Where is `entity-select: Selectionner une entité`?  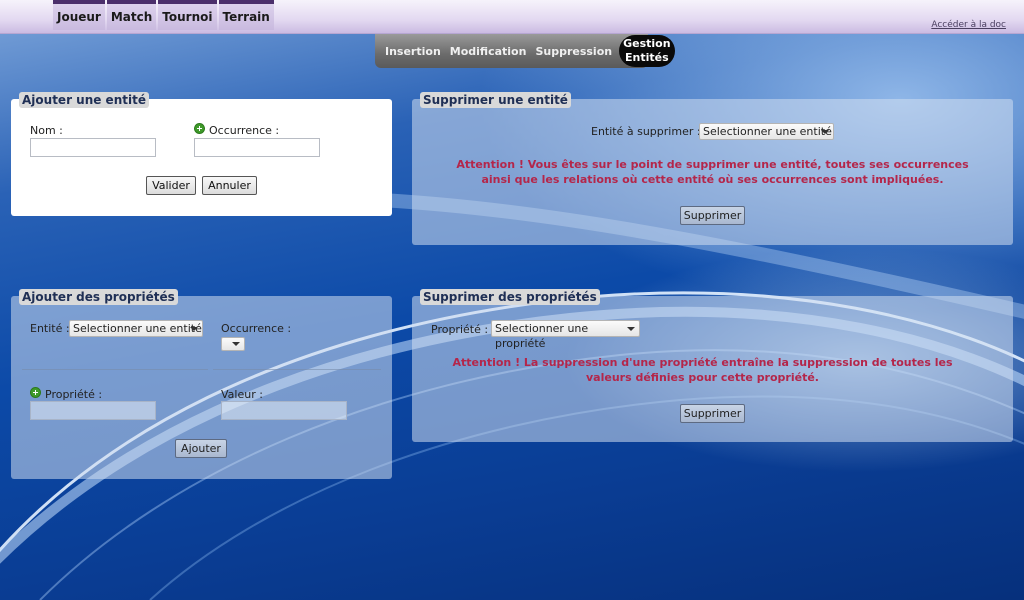 entity-select: Selectionner une entité is located at coordinates (136, 328).